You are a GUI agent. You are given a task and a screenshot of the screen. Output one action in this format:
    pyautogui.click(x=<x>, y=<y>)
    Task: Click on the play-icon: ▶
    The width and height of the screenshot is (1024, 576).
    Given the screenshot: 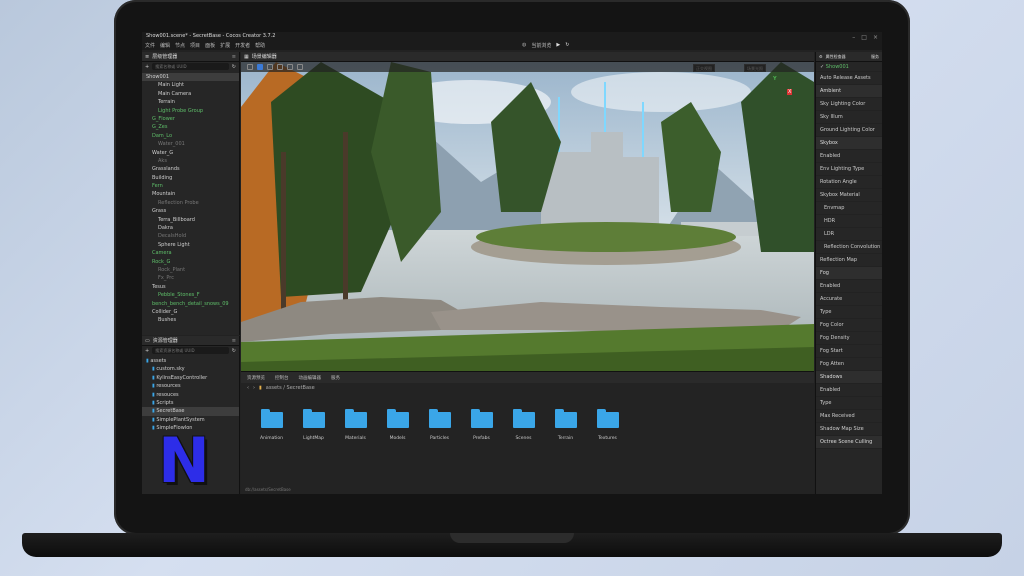 What is the action you would take?
    pyautogui.click(x=558, y=45)
    